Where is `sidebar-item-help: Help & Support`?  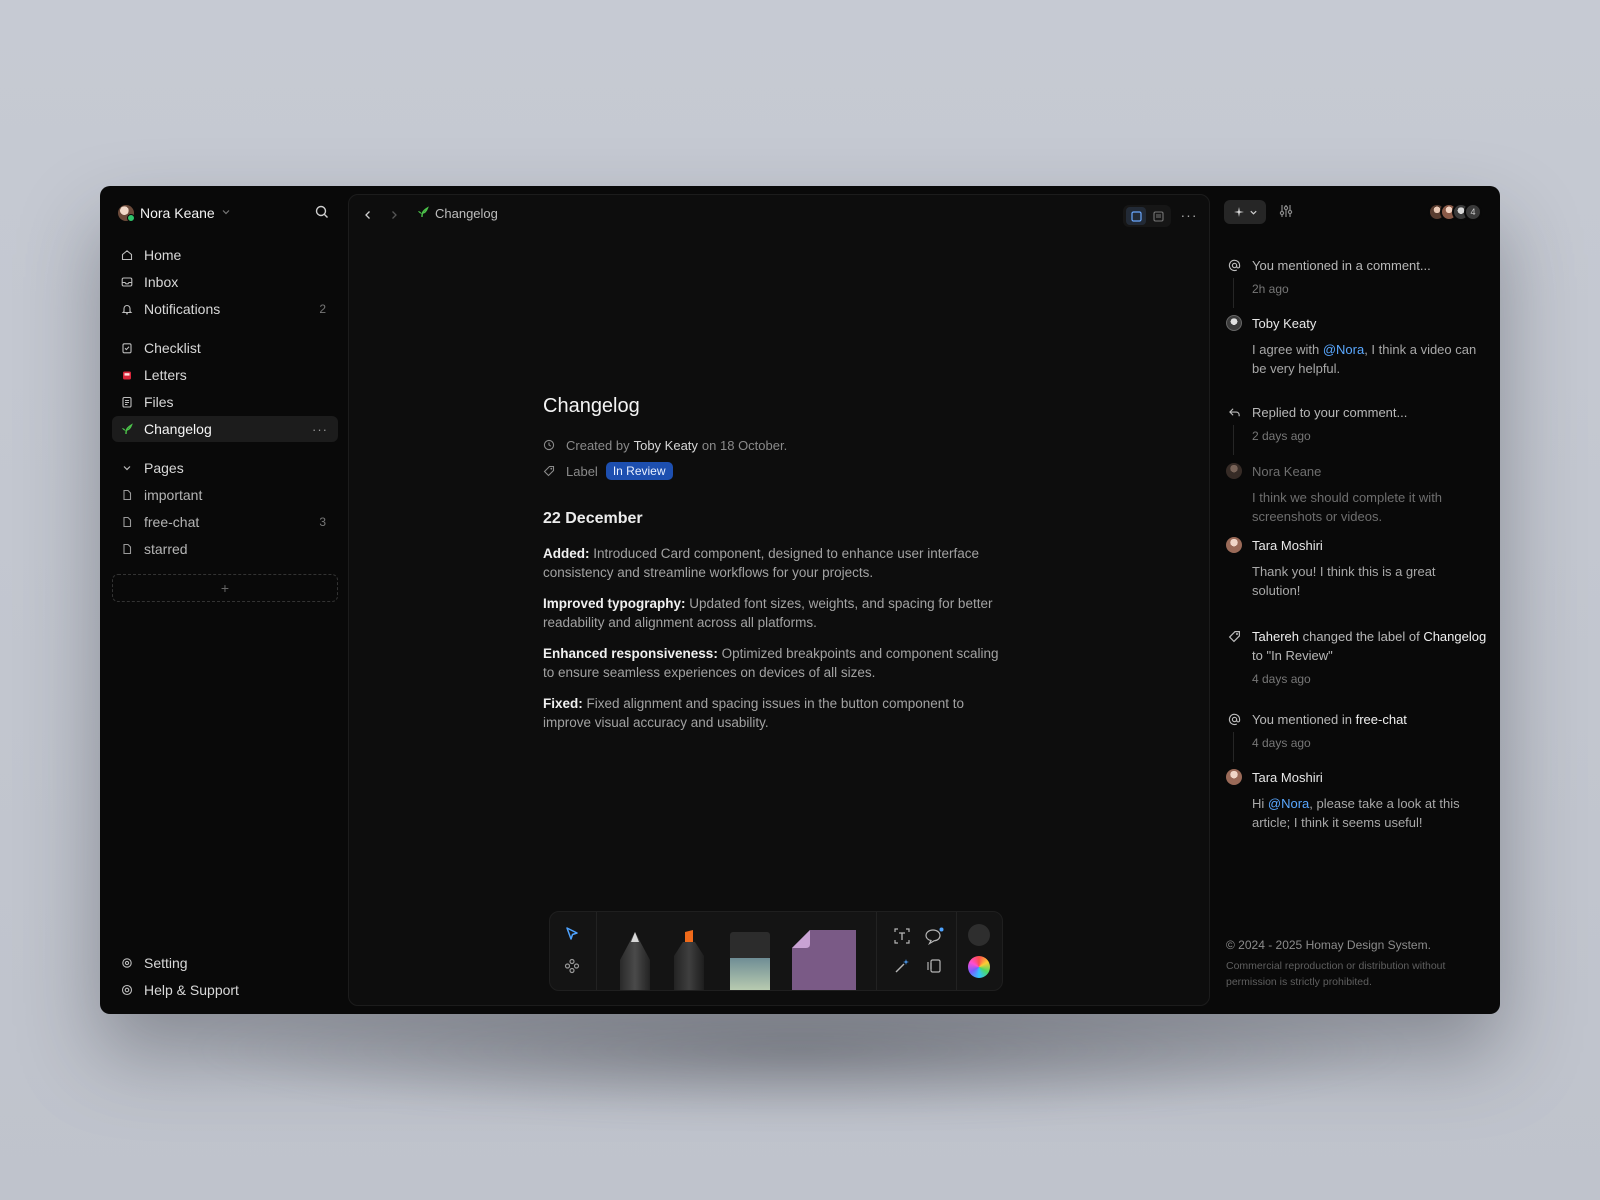 sidebar-item-help: Help & Support is located at coordinates (225, 990).